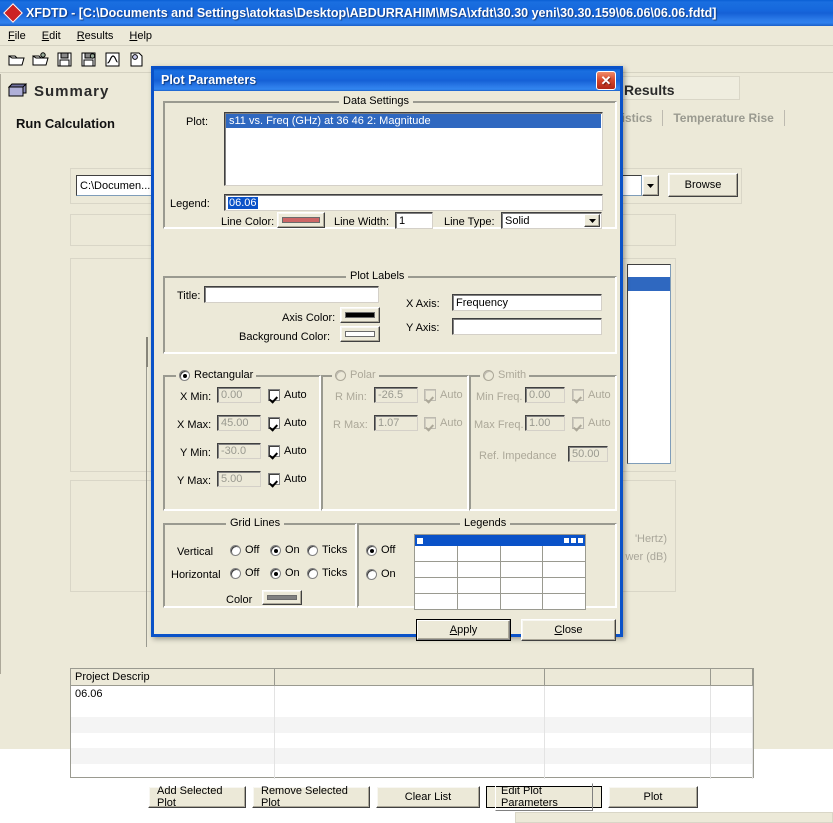 The height and width of the screenshot is (823, 833). Describe the element at coordinates (147, 352) in the screenshot. I see `panel-scroll-thumb` at that location.